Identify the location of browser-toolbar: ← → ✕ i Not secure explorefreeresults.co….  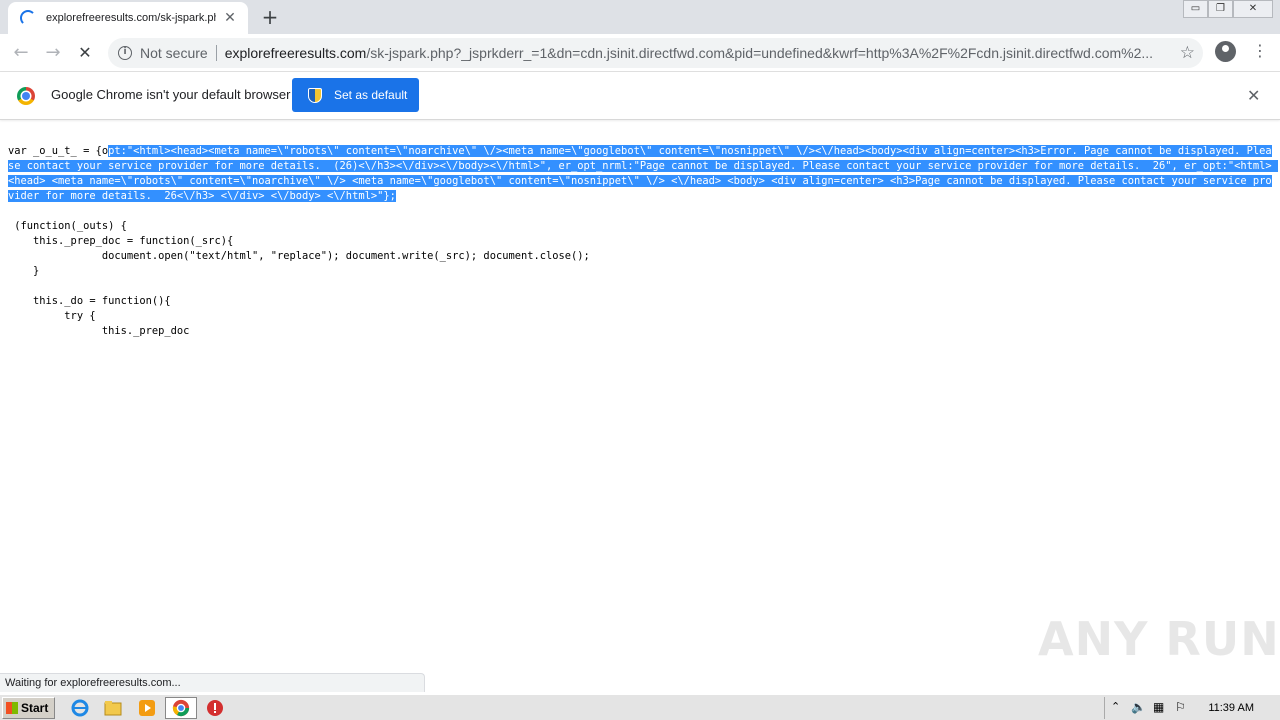
(640, 53).